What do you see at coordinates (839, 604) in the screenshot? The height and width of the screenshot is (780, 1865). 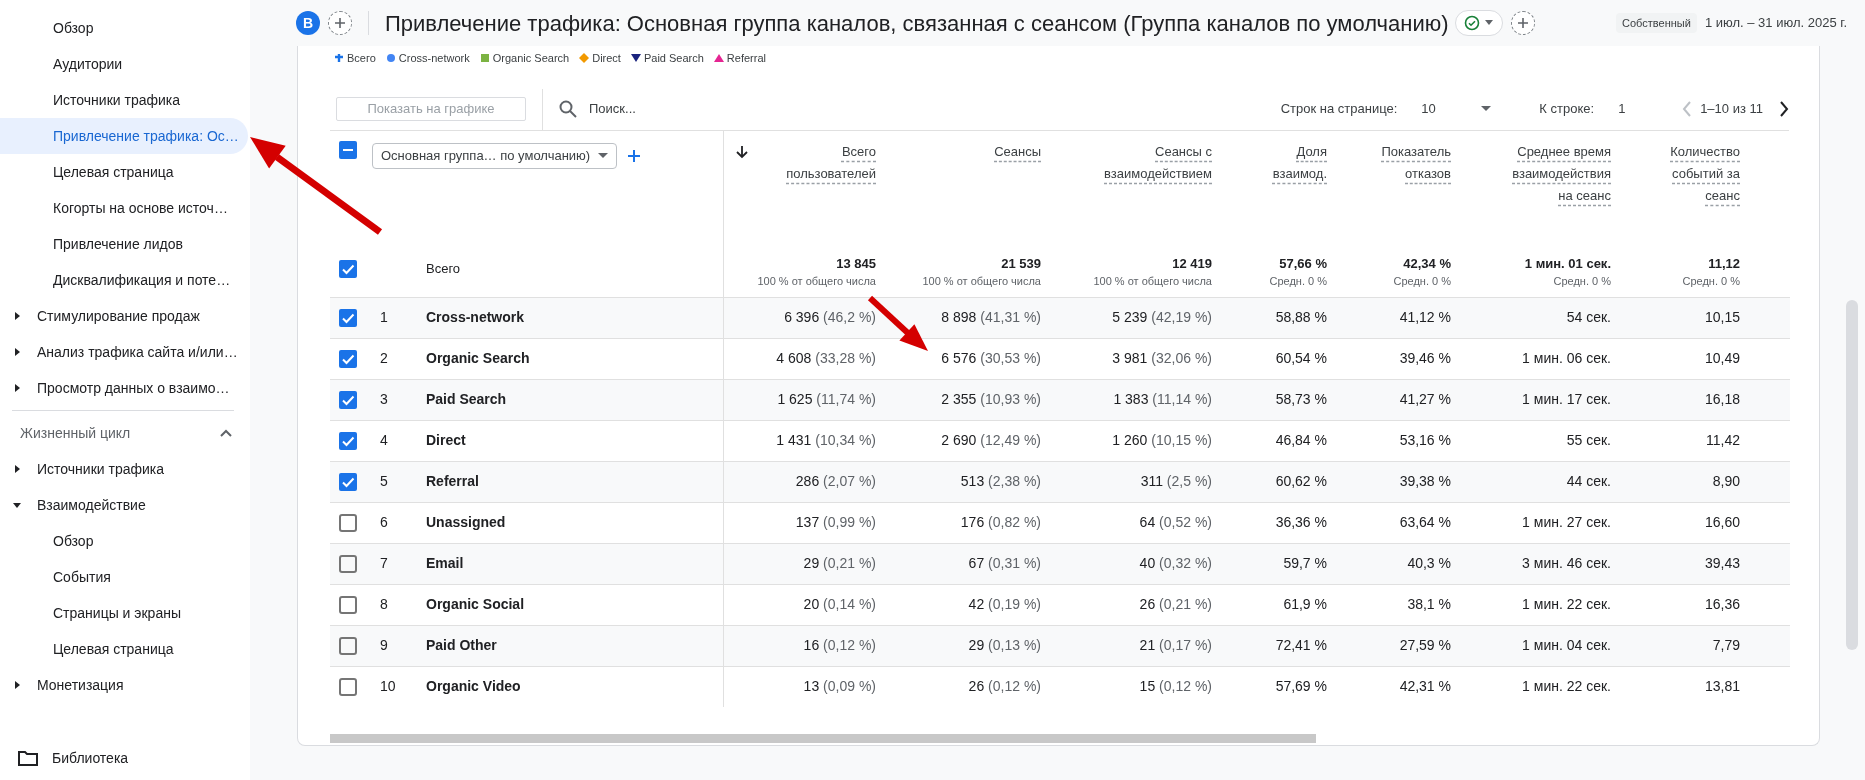 I see `table-cell-text: 20 (0,14 %)` at bounding box center [839, 604].